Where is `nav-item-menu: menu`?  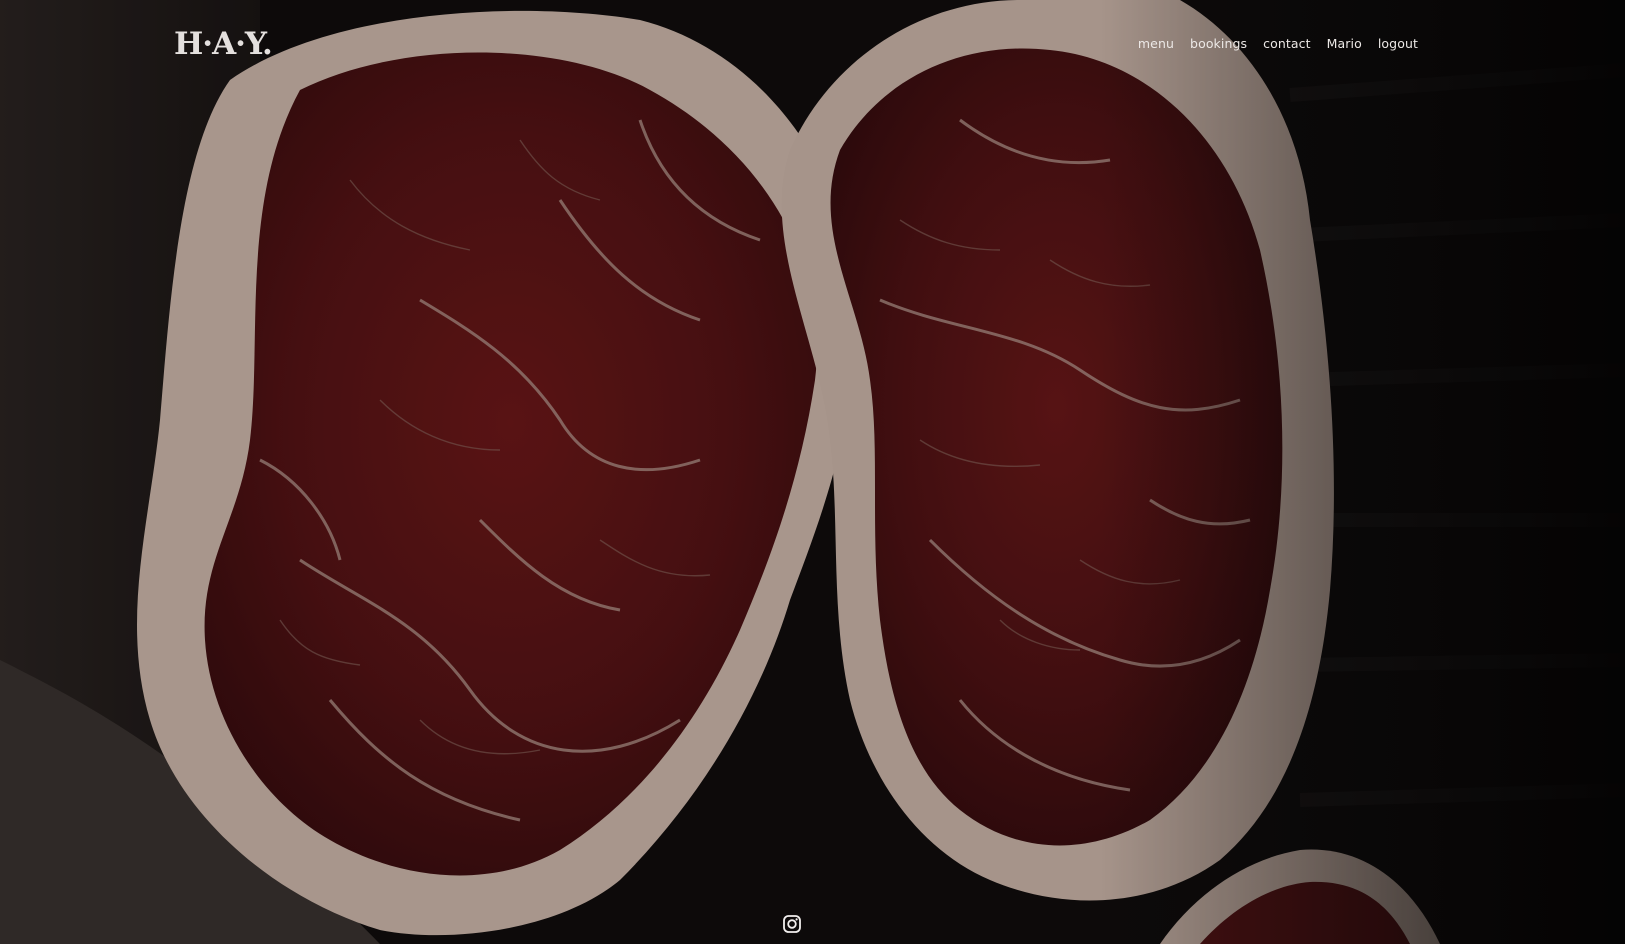
nav-item-menu: menu is located at coordinates (1156, 43).